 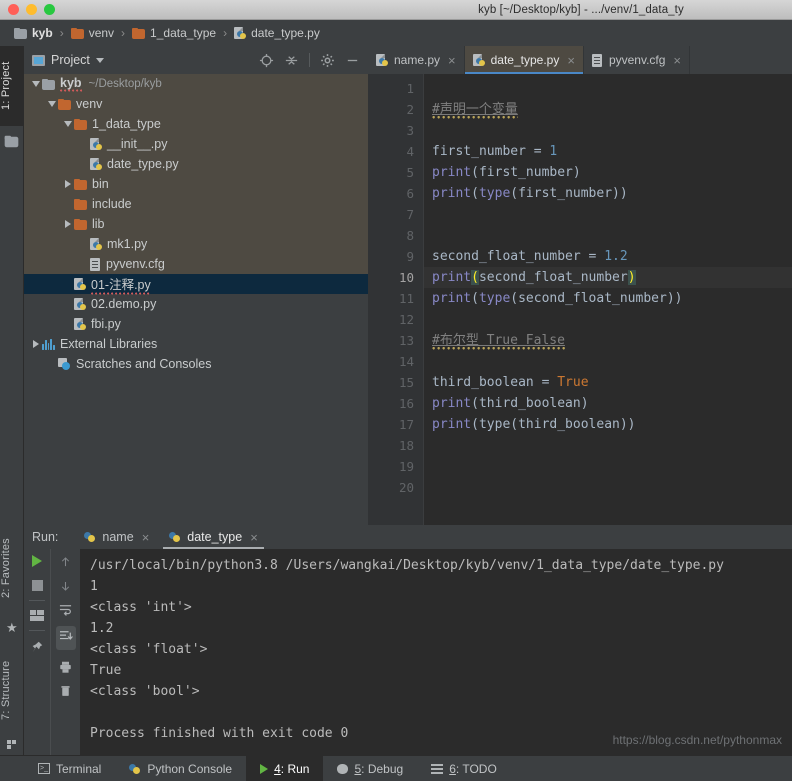 I want to click on window-title-bar: kyb [~/Desktop/kyb] - .../venv/1_data_ty, so click(x=396, y=10).